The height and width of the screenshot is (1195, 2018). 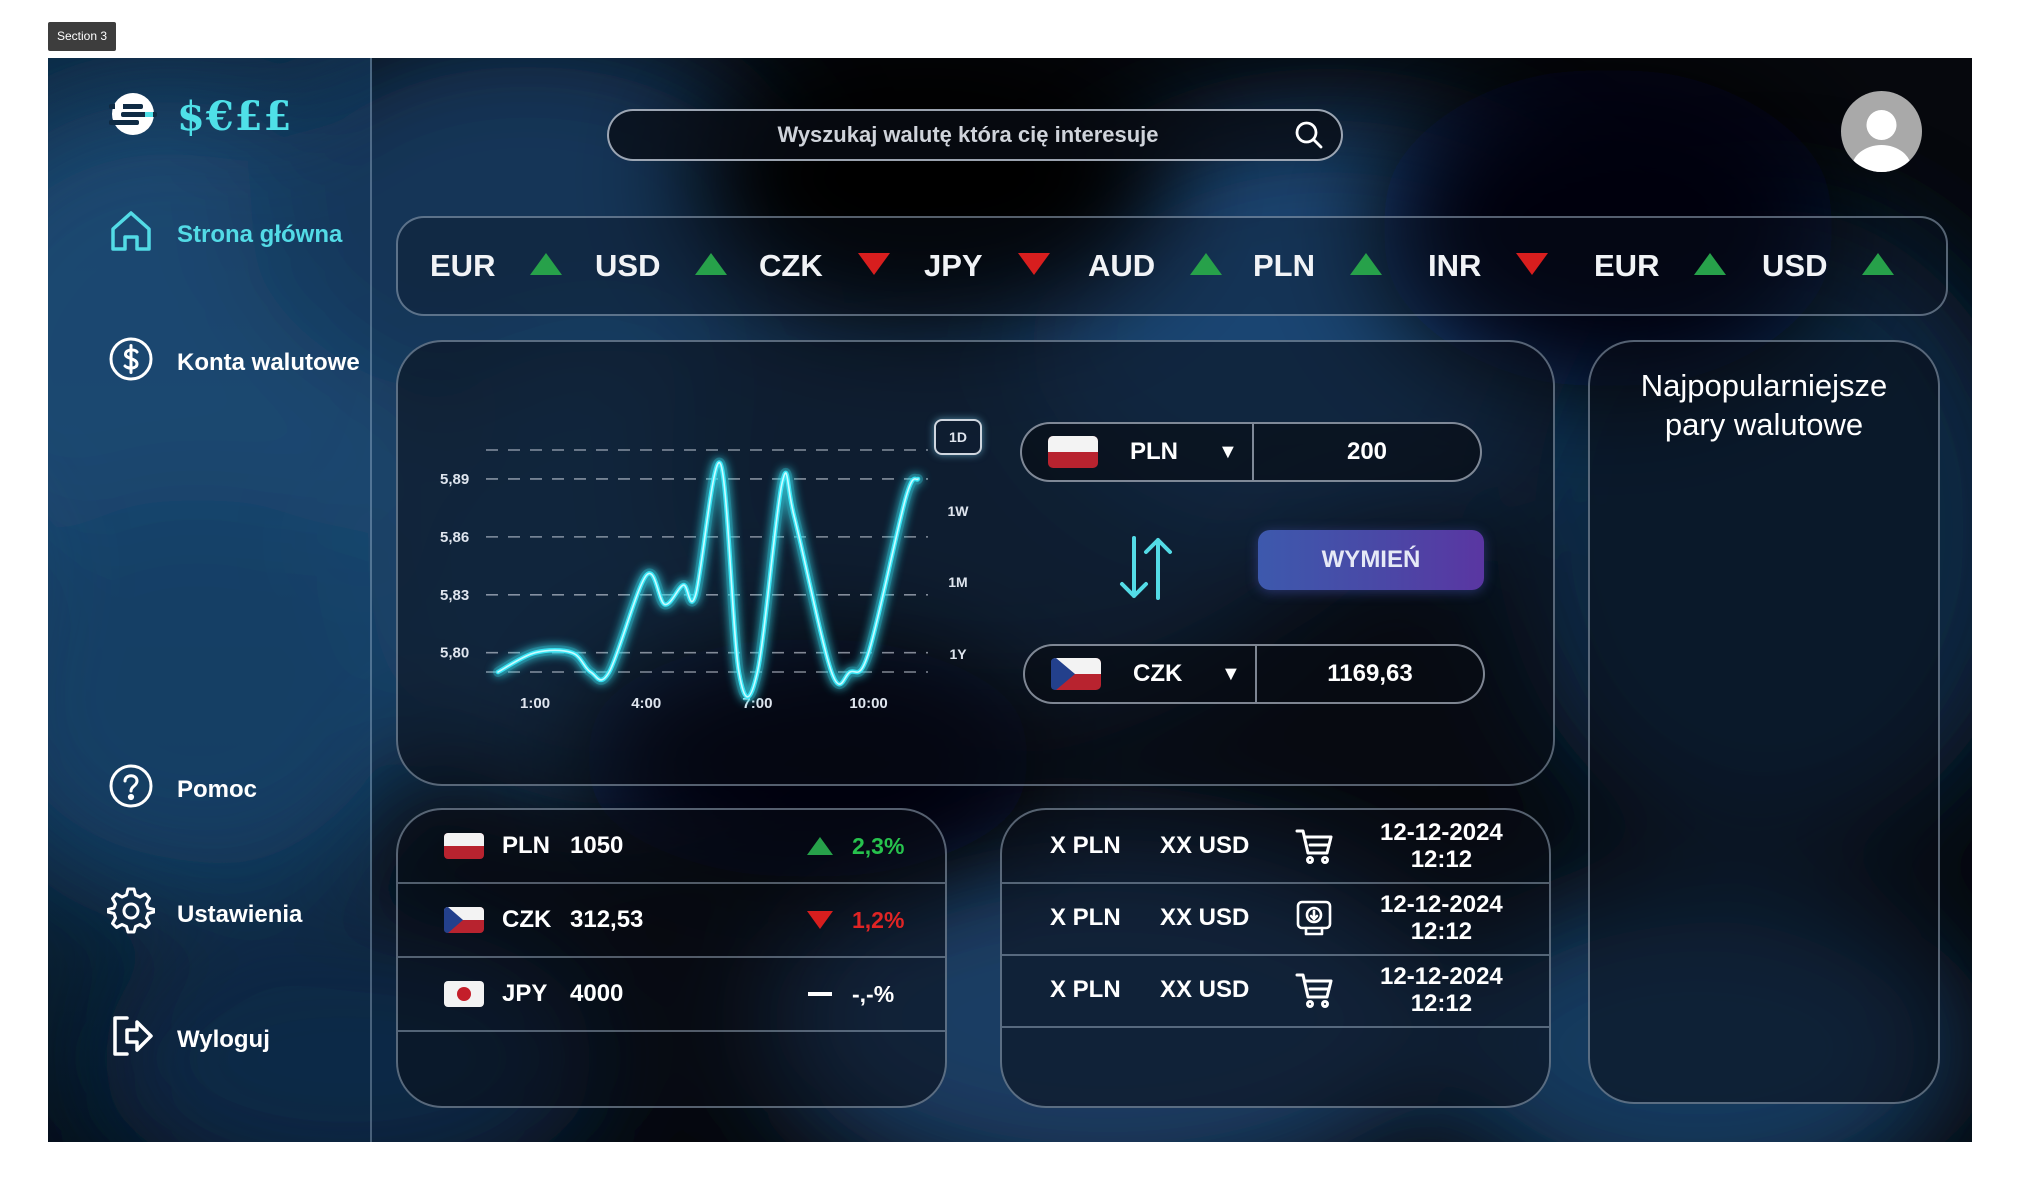 I want to click on swap-arrows-icon, so click(x=1146, y=570).